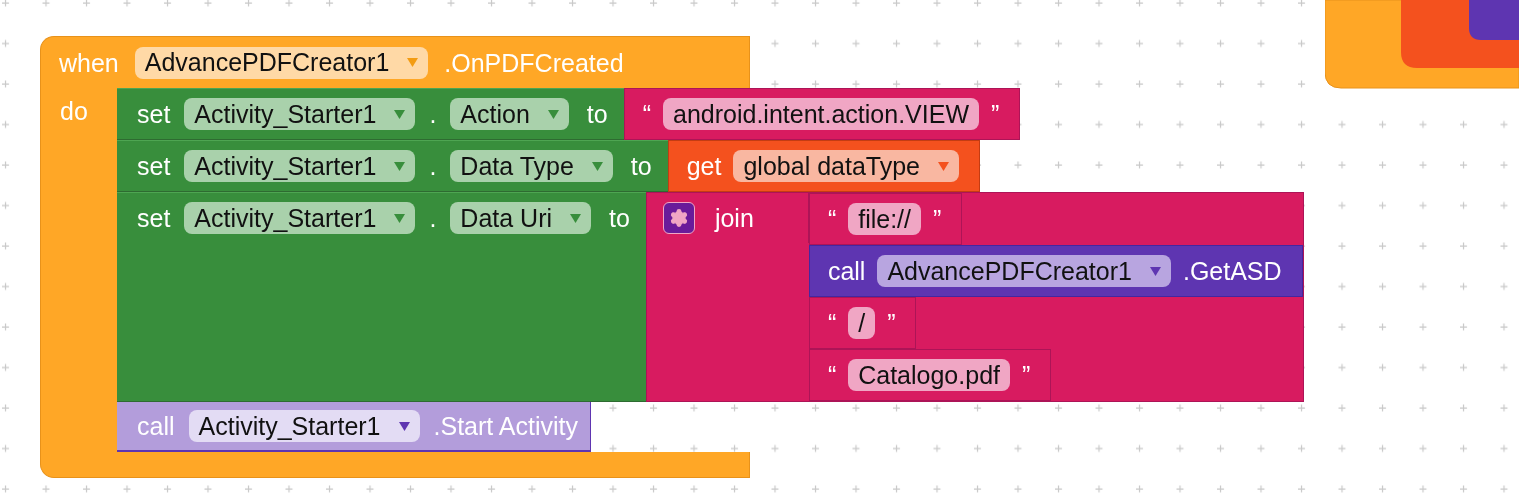 The image size is (1519, 496). Describe the element at coordinates (534, 62) in the screenshot. I see `event-name: .OnPDFCreated` at that location.